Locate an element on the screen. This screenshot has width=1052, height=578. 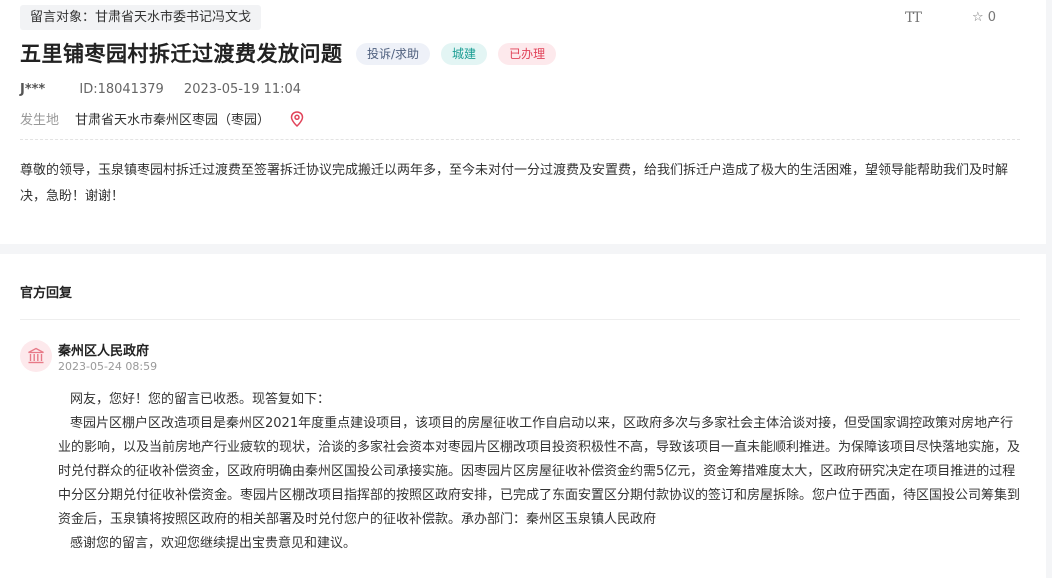
font-size-icon: TT is located at coordinates (913, 18).